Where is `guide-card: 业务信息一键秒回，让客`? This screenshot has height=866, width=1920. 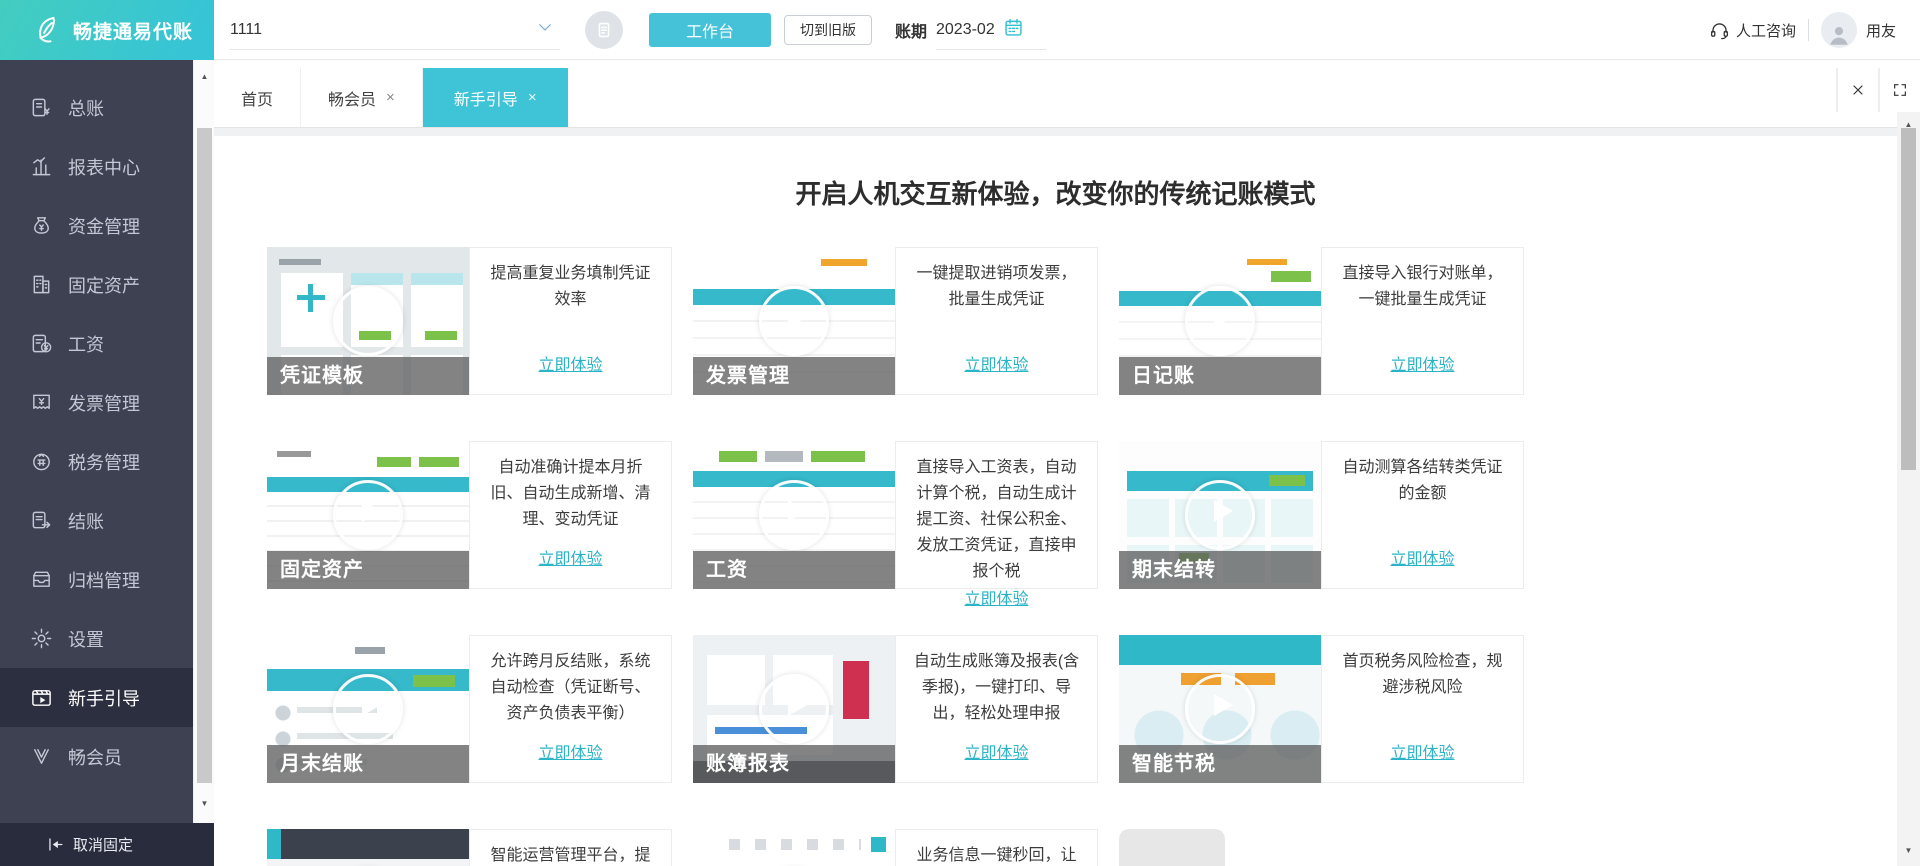
guide-card: 业务信息一键秒回，让客 is located at coordinates (895, 847).